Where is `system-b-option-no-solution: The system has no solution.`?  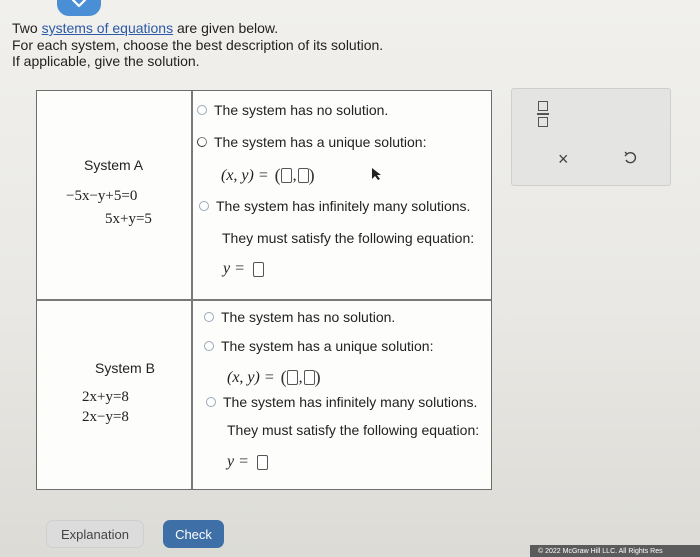
system-b-option-no-solution: The system has no solution. is located at coordinates (299, 317).